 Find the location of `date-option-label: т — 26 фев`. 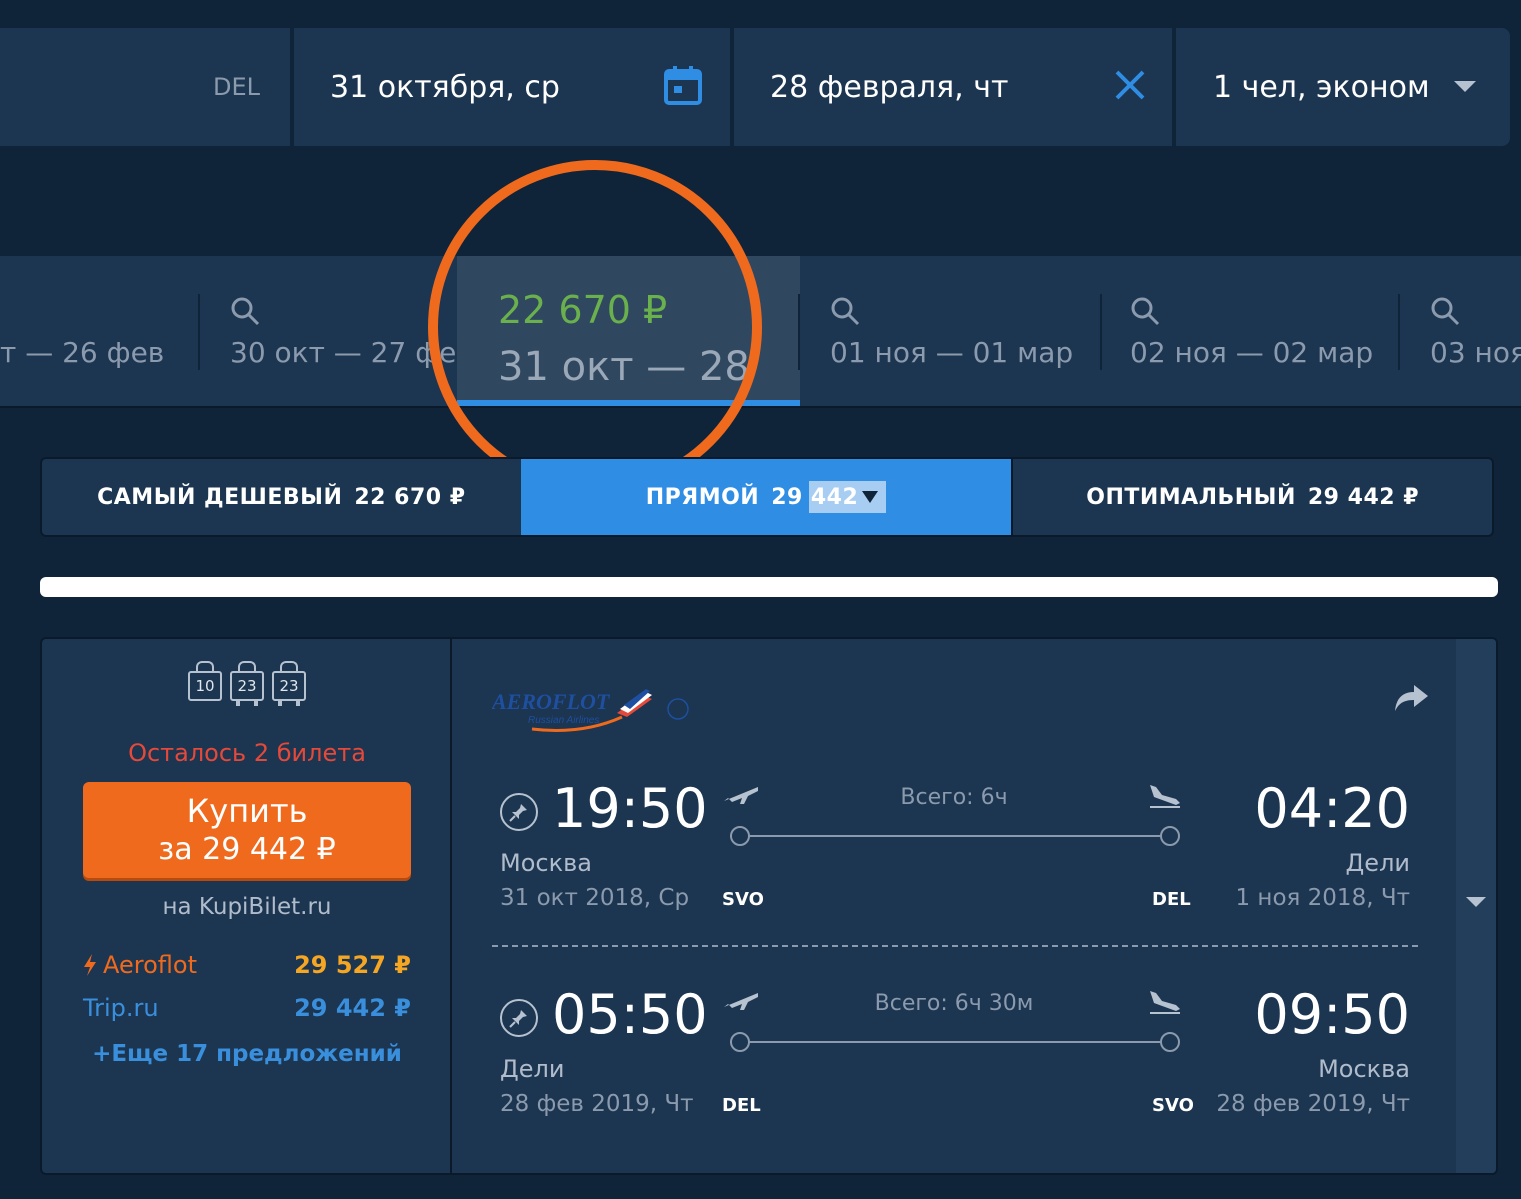

date-option-label: т — 26 фев is located at coordinates (82, 352).